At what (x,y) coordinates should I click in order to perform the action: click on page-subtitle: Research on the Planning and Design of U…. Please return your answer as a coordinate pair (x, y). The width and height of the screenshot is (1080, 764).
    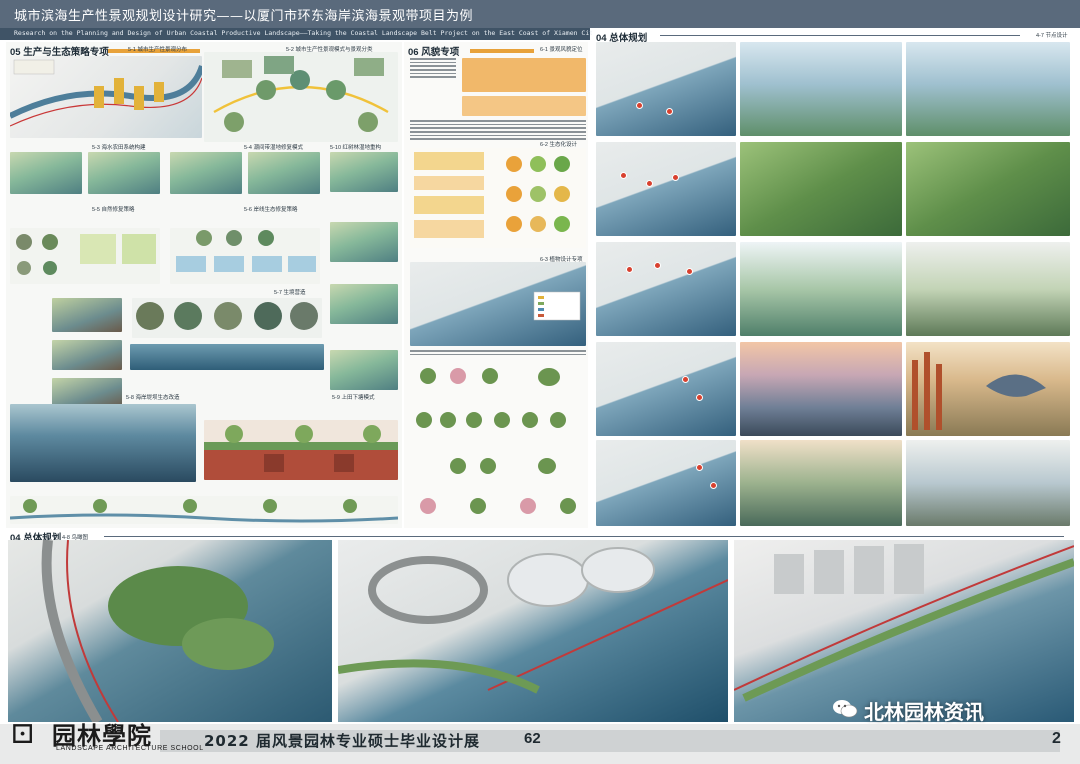
    Looking at the image, I should click on (333, 33).